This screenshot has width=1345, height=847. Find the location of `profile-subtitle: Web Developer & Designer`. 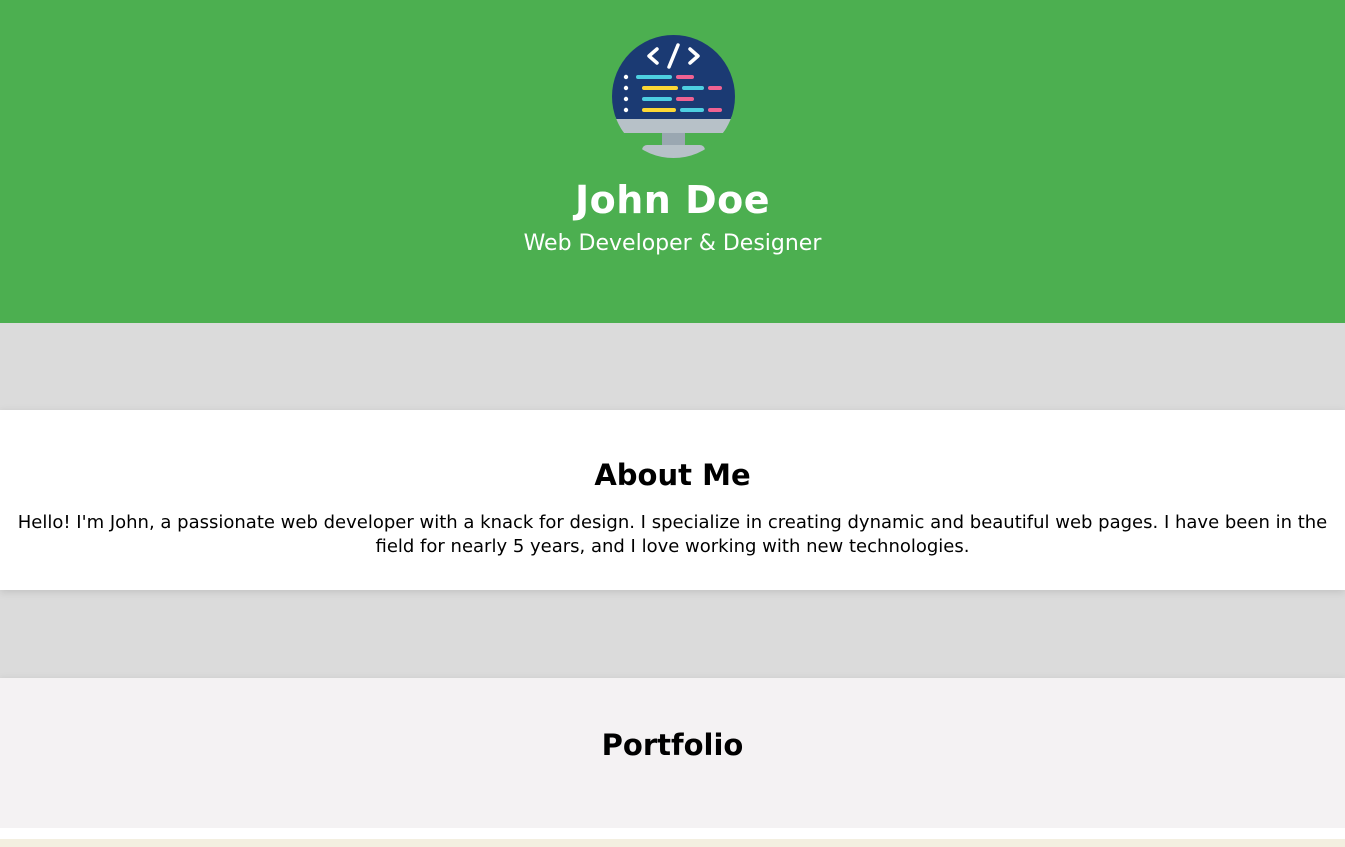

profile-subtitle: Web Developer & Designer is located at coordinates (672, 243).